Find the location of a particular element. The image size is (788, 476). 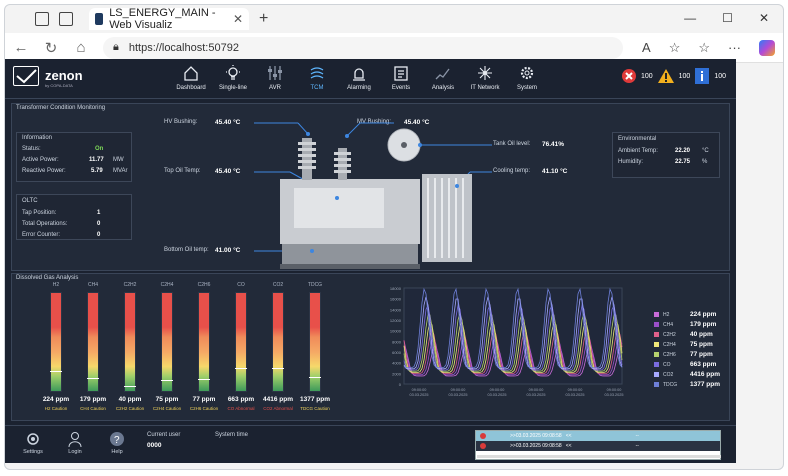

gas-status: CH4 Caution is located at coordinates (93, 408).